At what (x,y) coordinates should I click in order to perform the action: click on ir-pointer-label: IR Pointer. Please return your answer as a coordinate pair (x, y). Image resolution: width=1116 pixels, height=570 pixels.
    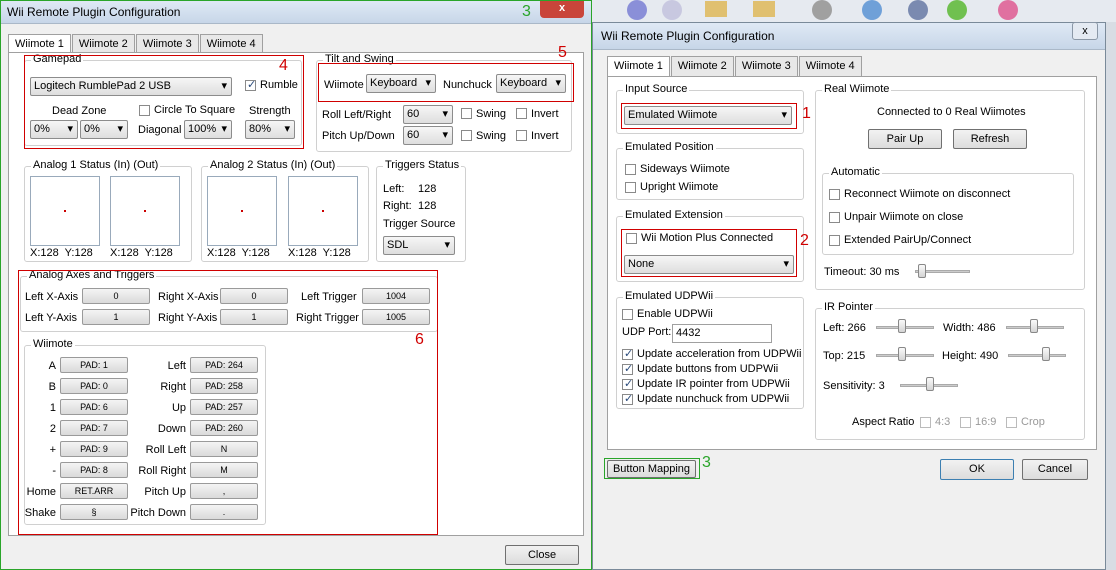
    Looking at the image, I should click on (848, 307).